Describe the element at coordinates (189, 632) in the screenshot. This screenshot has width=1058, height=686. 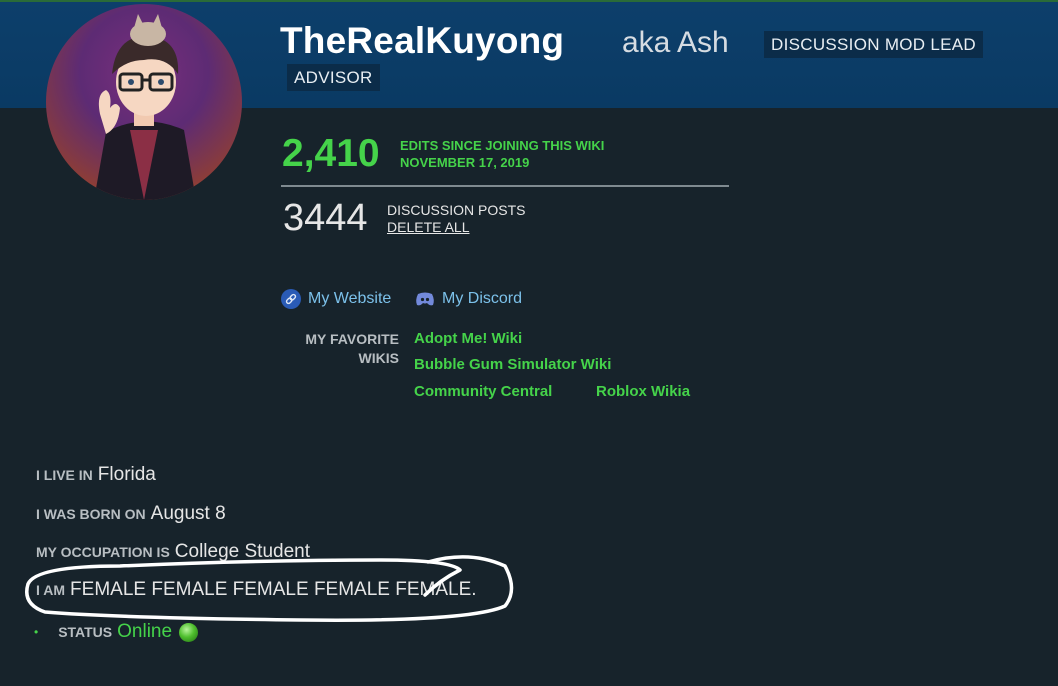
I see `online-status-icon` at that location.